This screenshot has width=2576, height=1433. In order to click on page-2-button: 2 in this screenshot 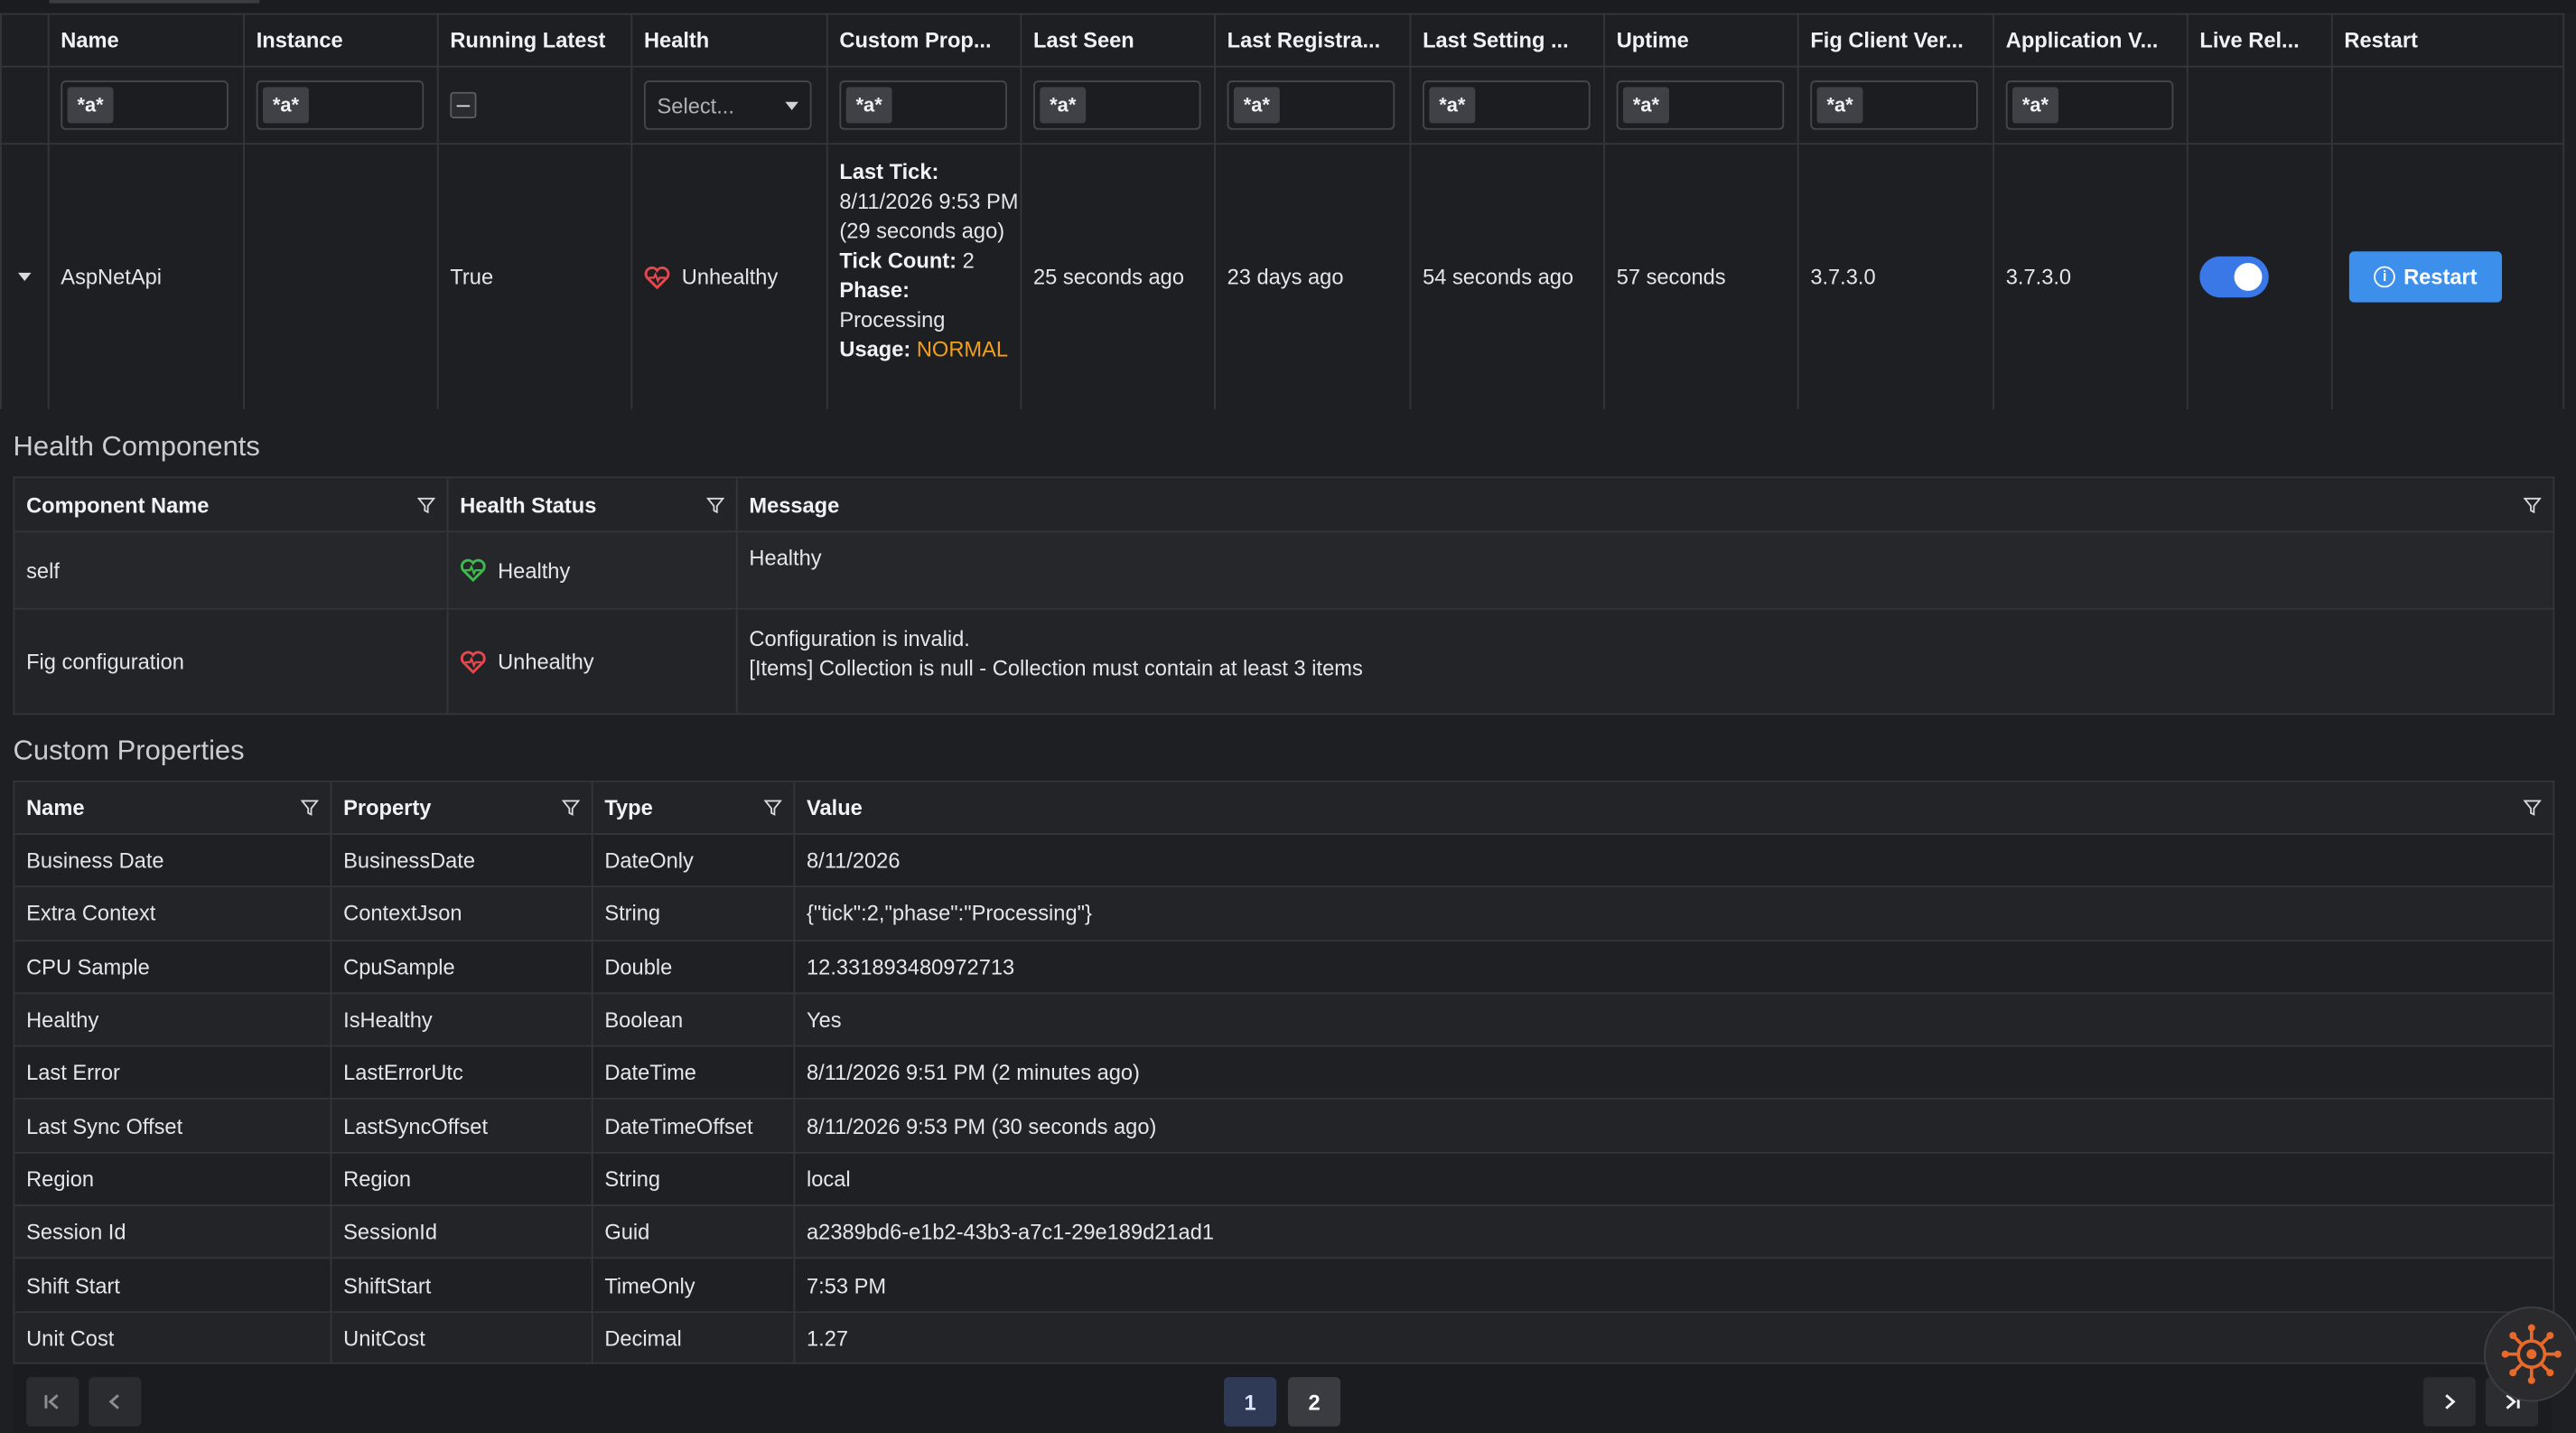, I will do `click(1314, 1402)`.